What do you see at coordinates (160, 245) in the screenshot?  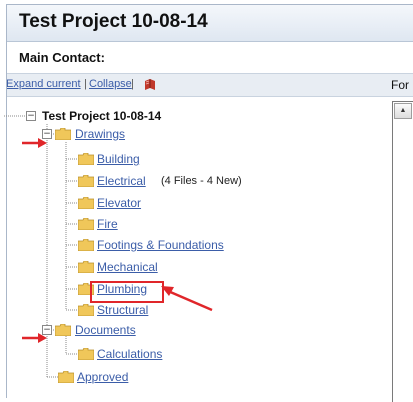 I see `tree-item-footings-foundations: Footings & Foundations` at bounding box center [160, 245].